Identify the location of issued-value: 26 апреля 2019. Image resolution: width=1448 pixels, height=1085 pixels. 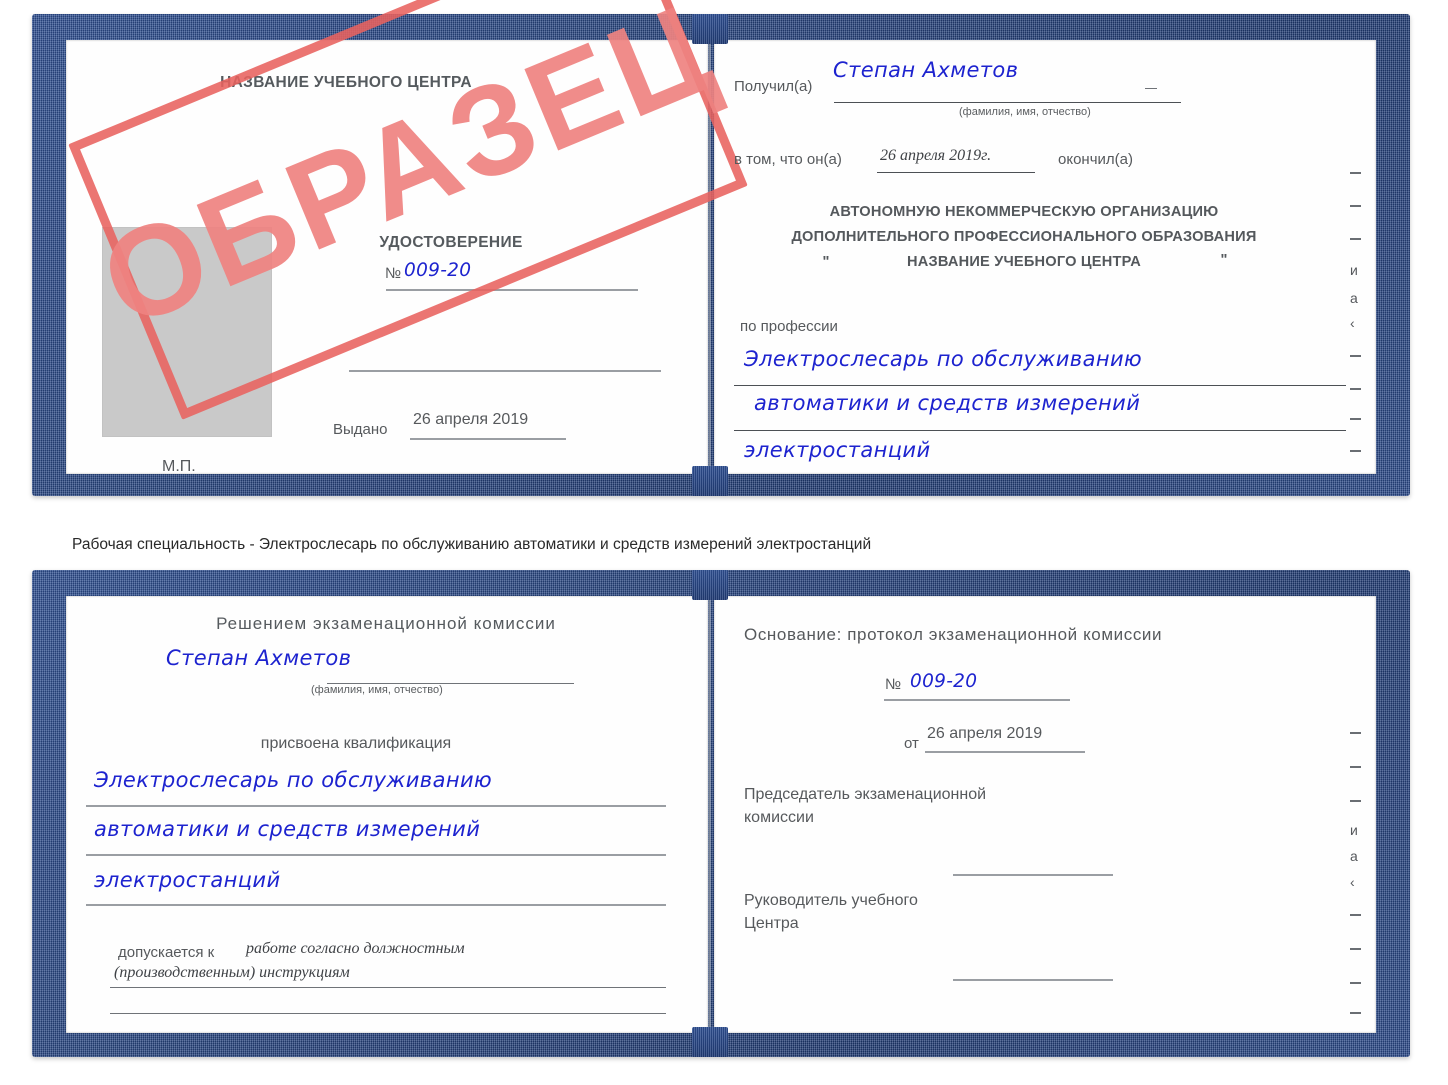
(471, 419).